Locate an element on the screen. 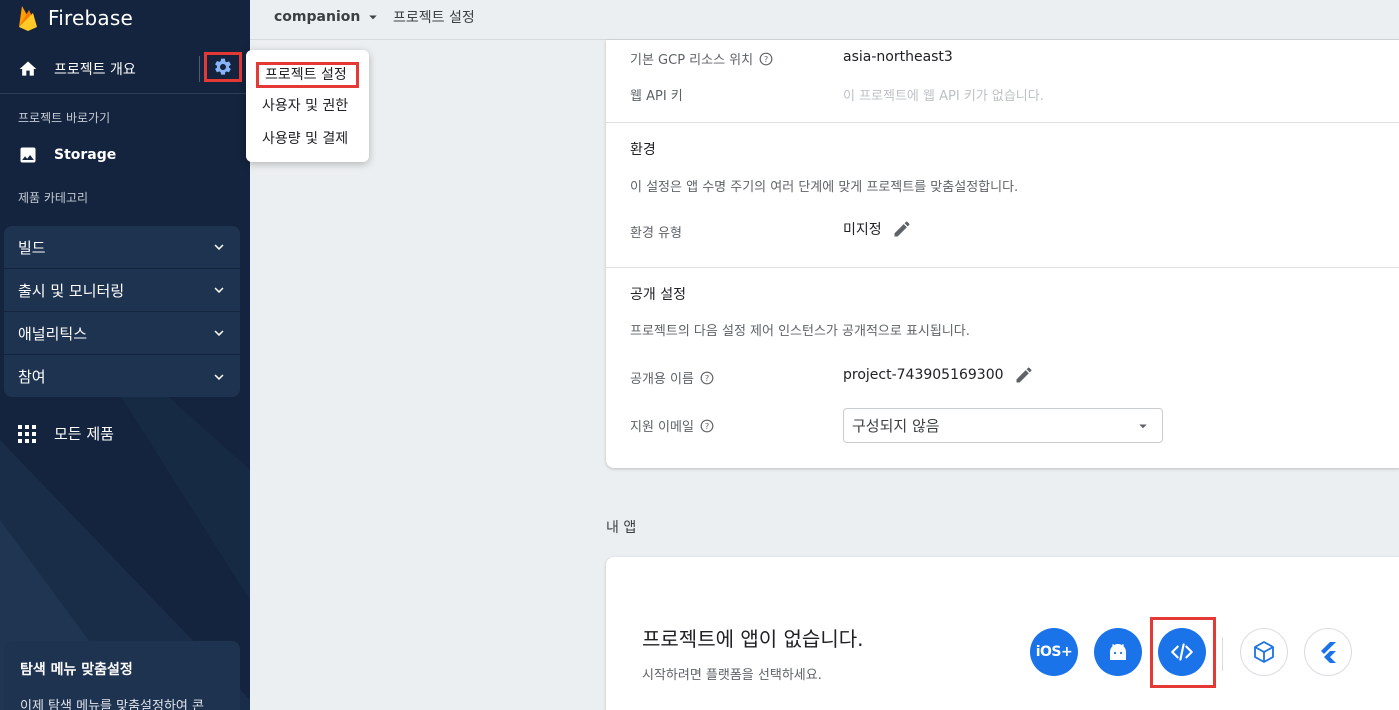 This screenshot has height=710, width=1399. unity-icon is located at coordinates (1264, 652).